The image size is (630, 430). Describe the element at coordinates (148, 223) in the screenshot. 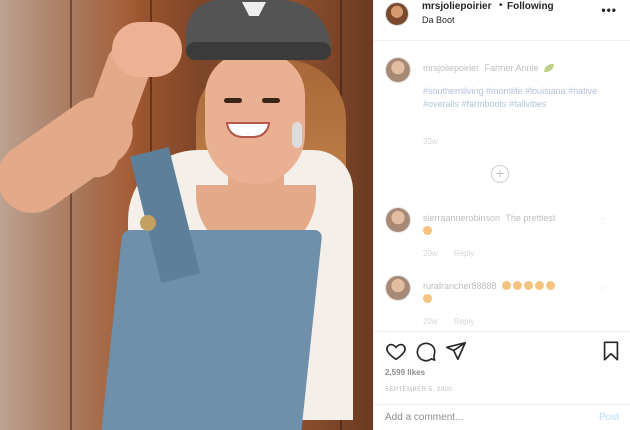

I see `photo-buckle` at that location.